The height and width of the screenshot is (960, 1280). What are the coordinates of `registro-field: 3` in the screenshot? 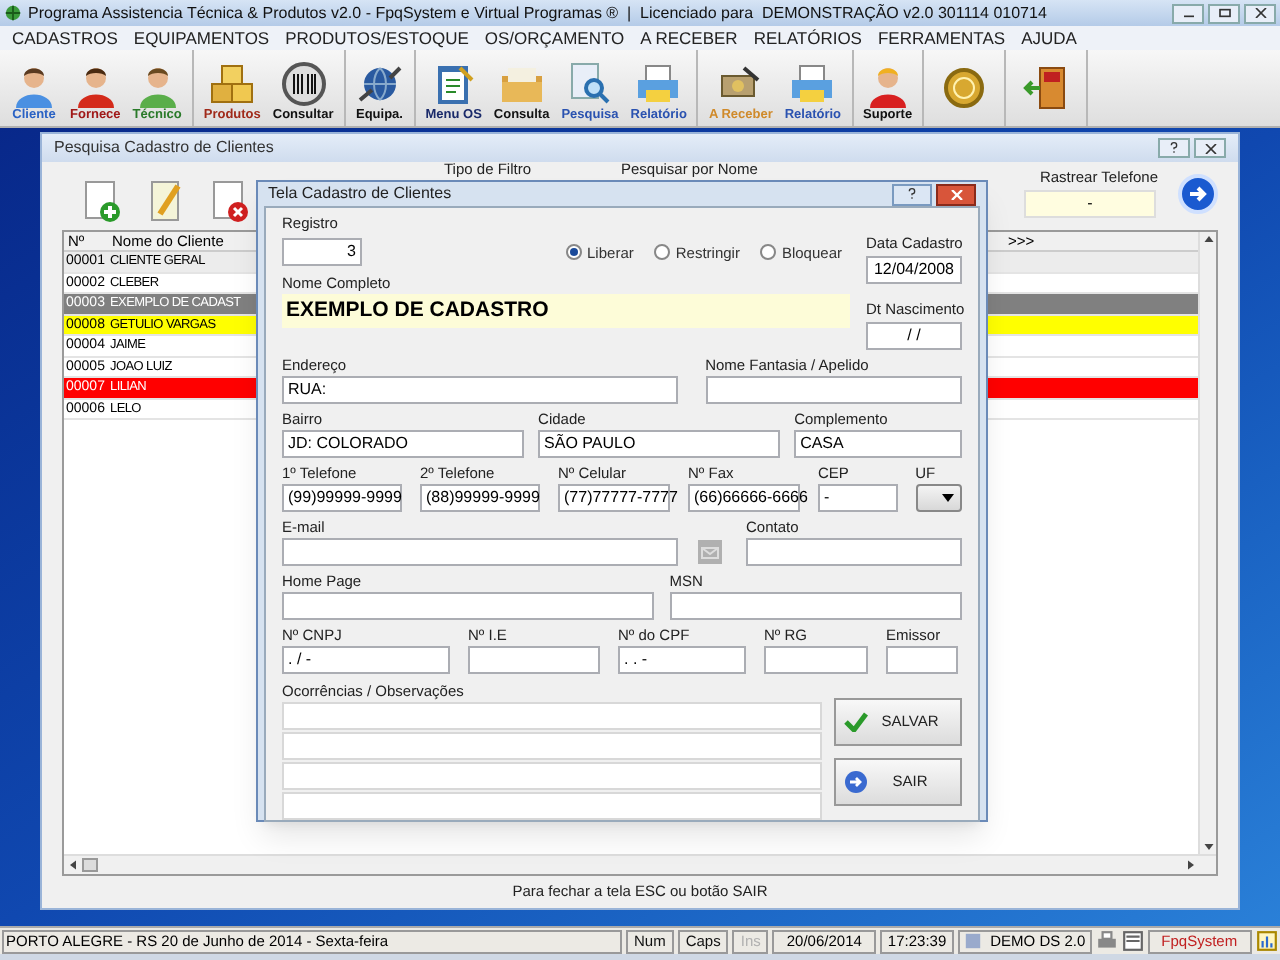 It's located at (322, 252).